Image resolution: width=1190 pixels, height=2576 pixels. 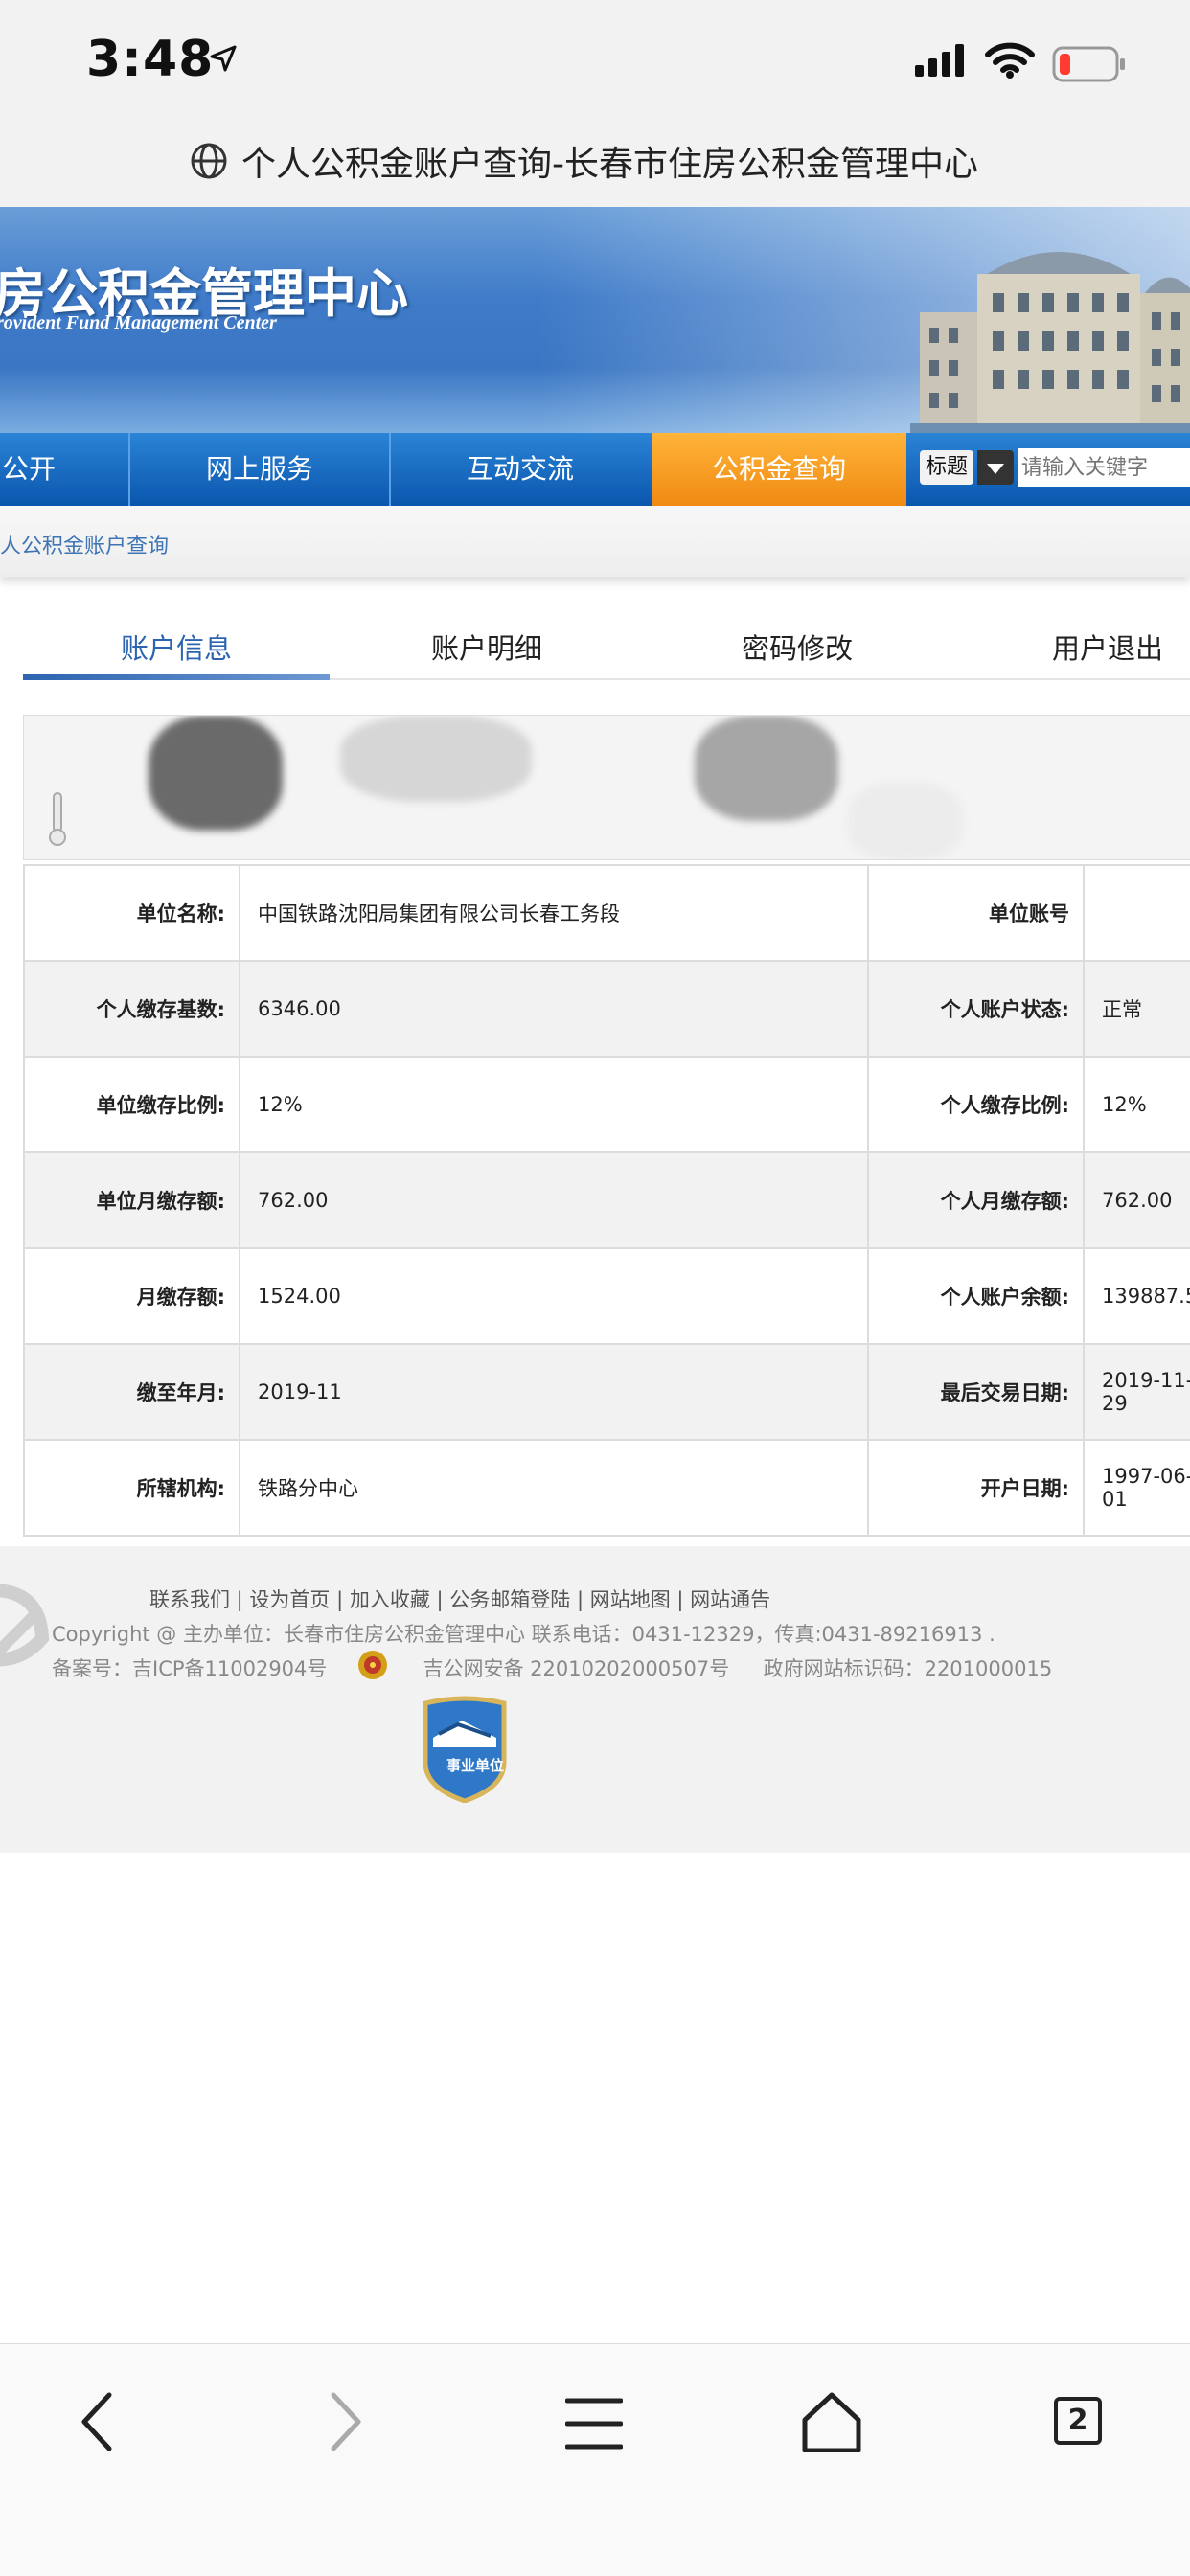 I want to click on status-time: 3:48, so click(x=151, y=60).